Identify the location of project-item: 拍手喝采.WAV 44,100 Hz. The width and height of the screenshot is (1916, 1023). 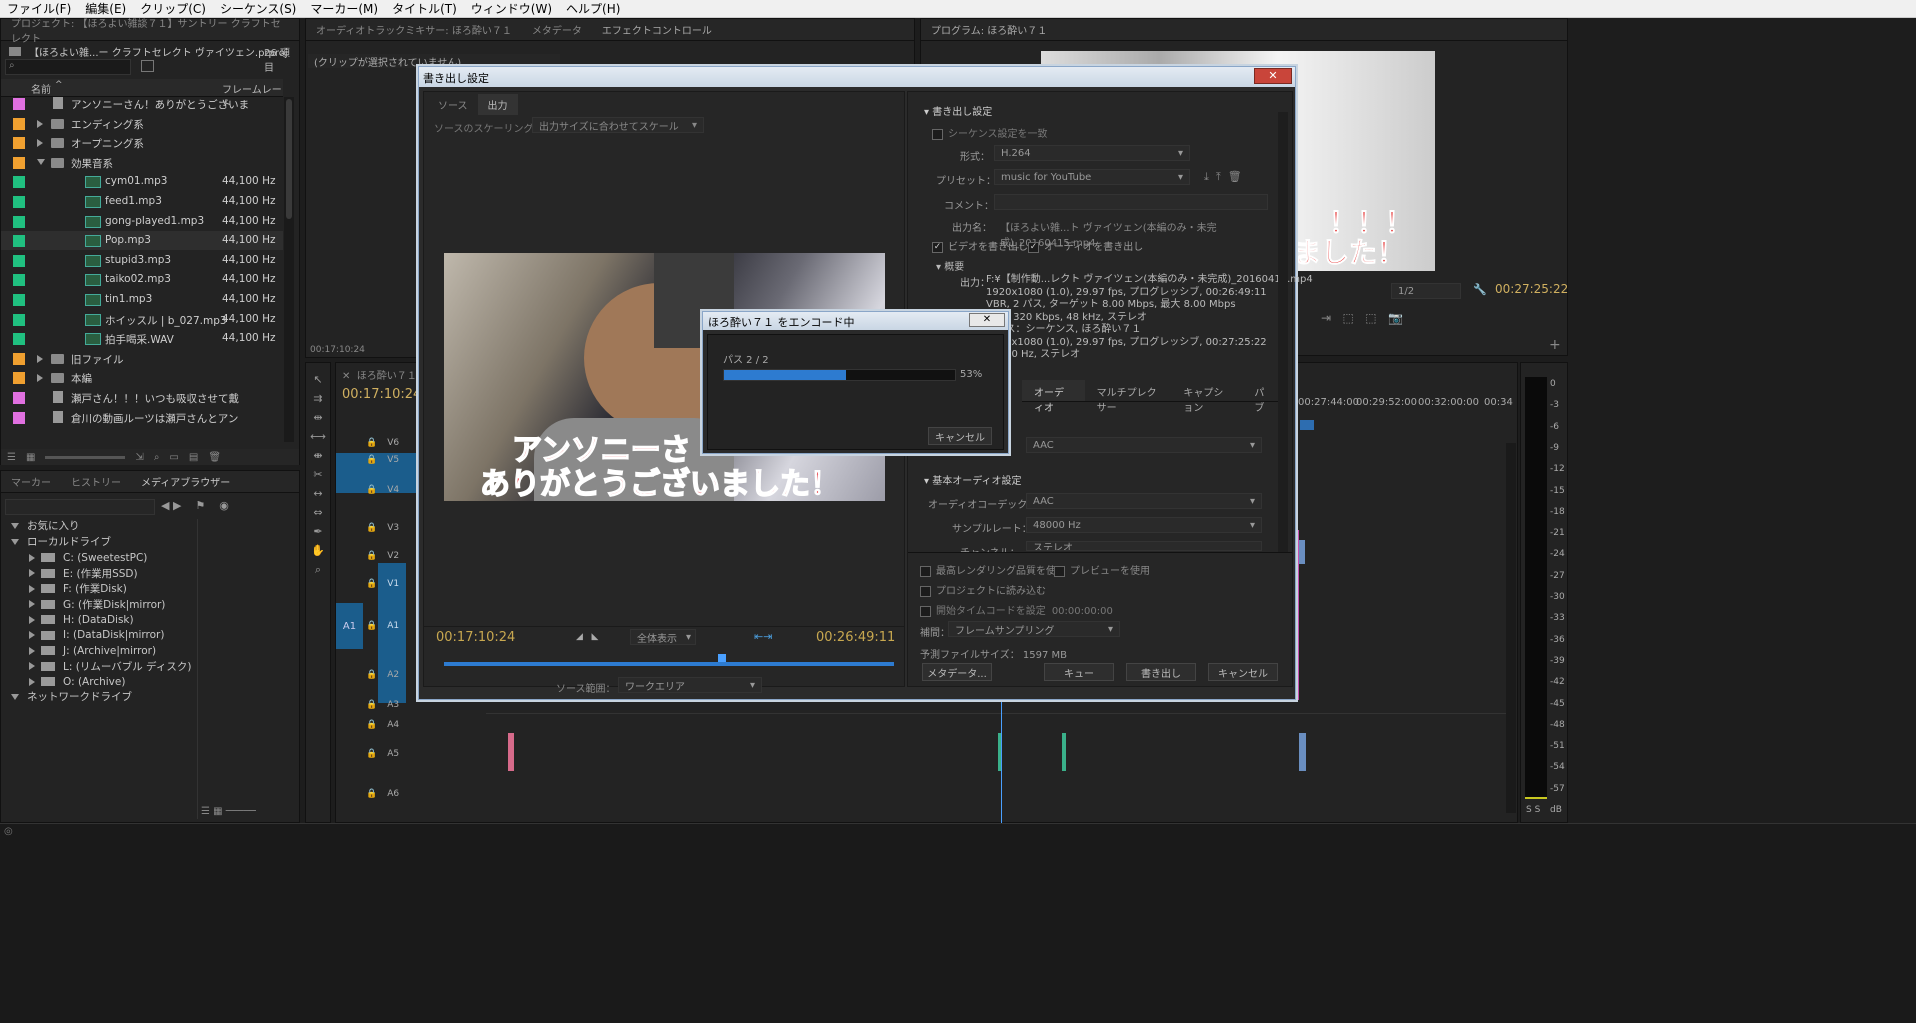
(142, 338).